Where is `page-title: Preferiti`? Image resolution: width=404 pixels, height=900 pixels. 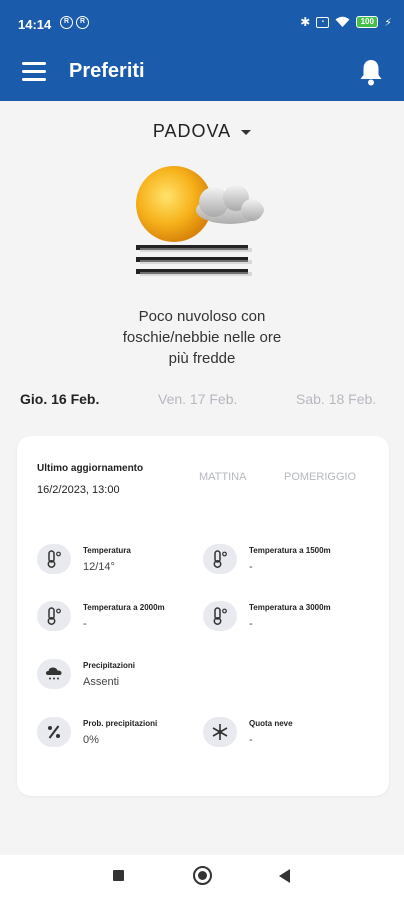 page-title: Preferiti is located at coordinates (107, 71).